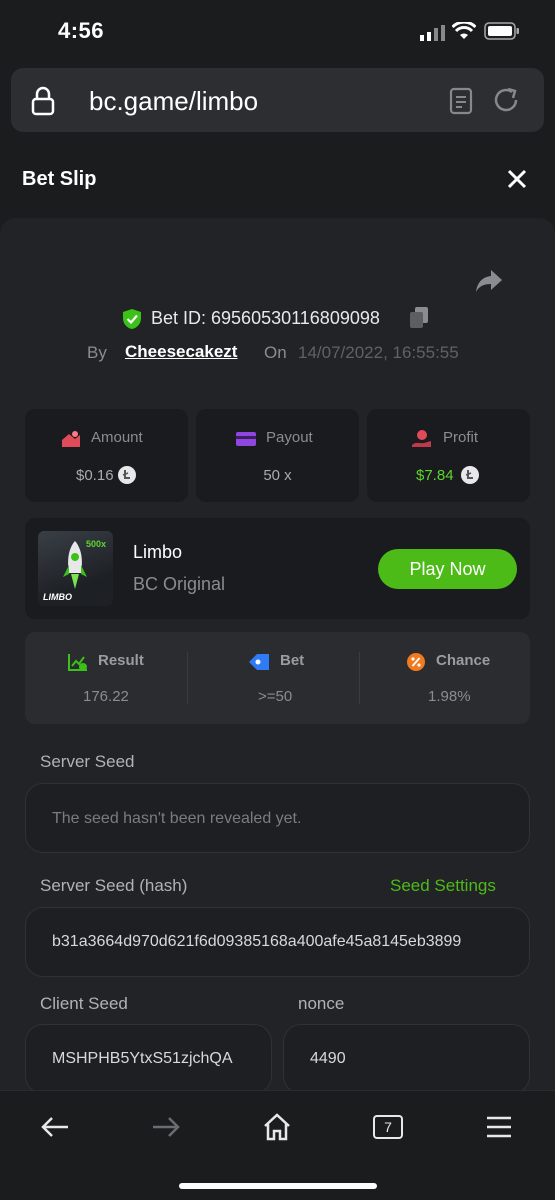 Image resolution: width=555 pixels, height=1200 pixels. What do you see at coordinates (117, 437) in the screenshot?
I see `amount-label: Amount` at bounding box center [117, 437].